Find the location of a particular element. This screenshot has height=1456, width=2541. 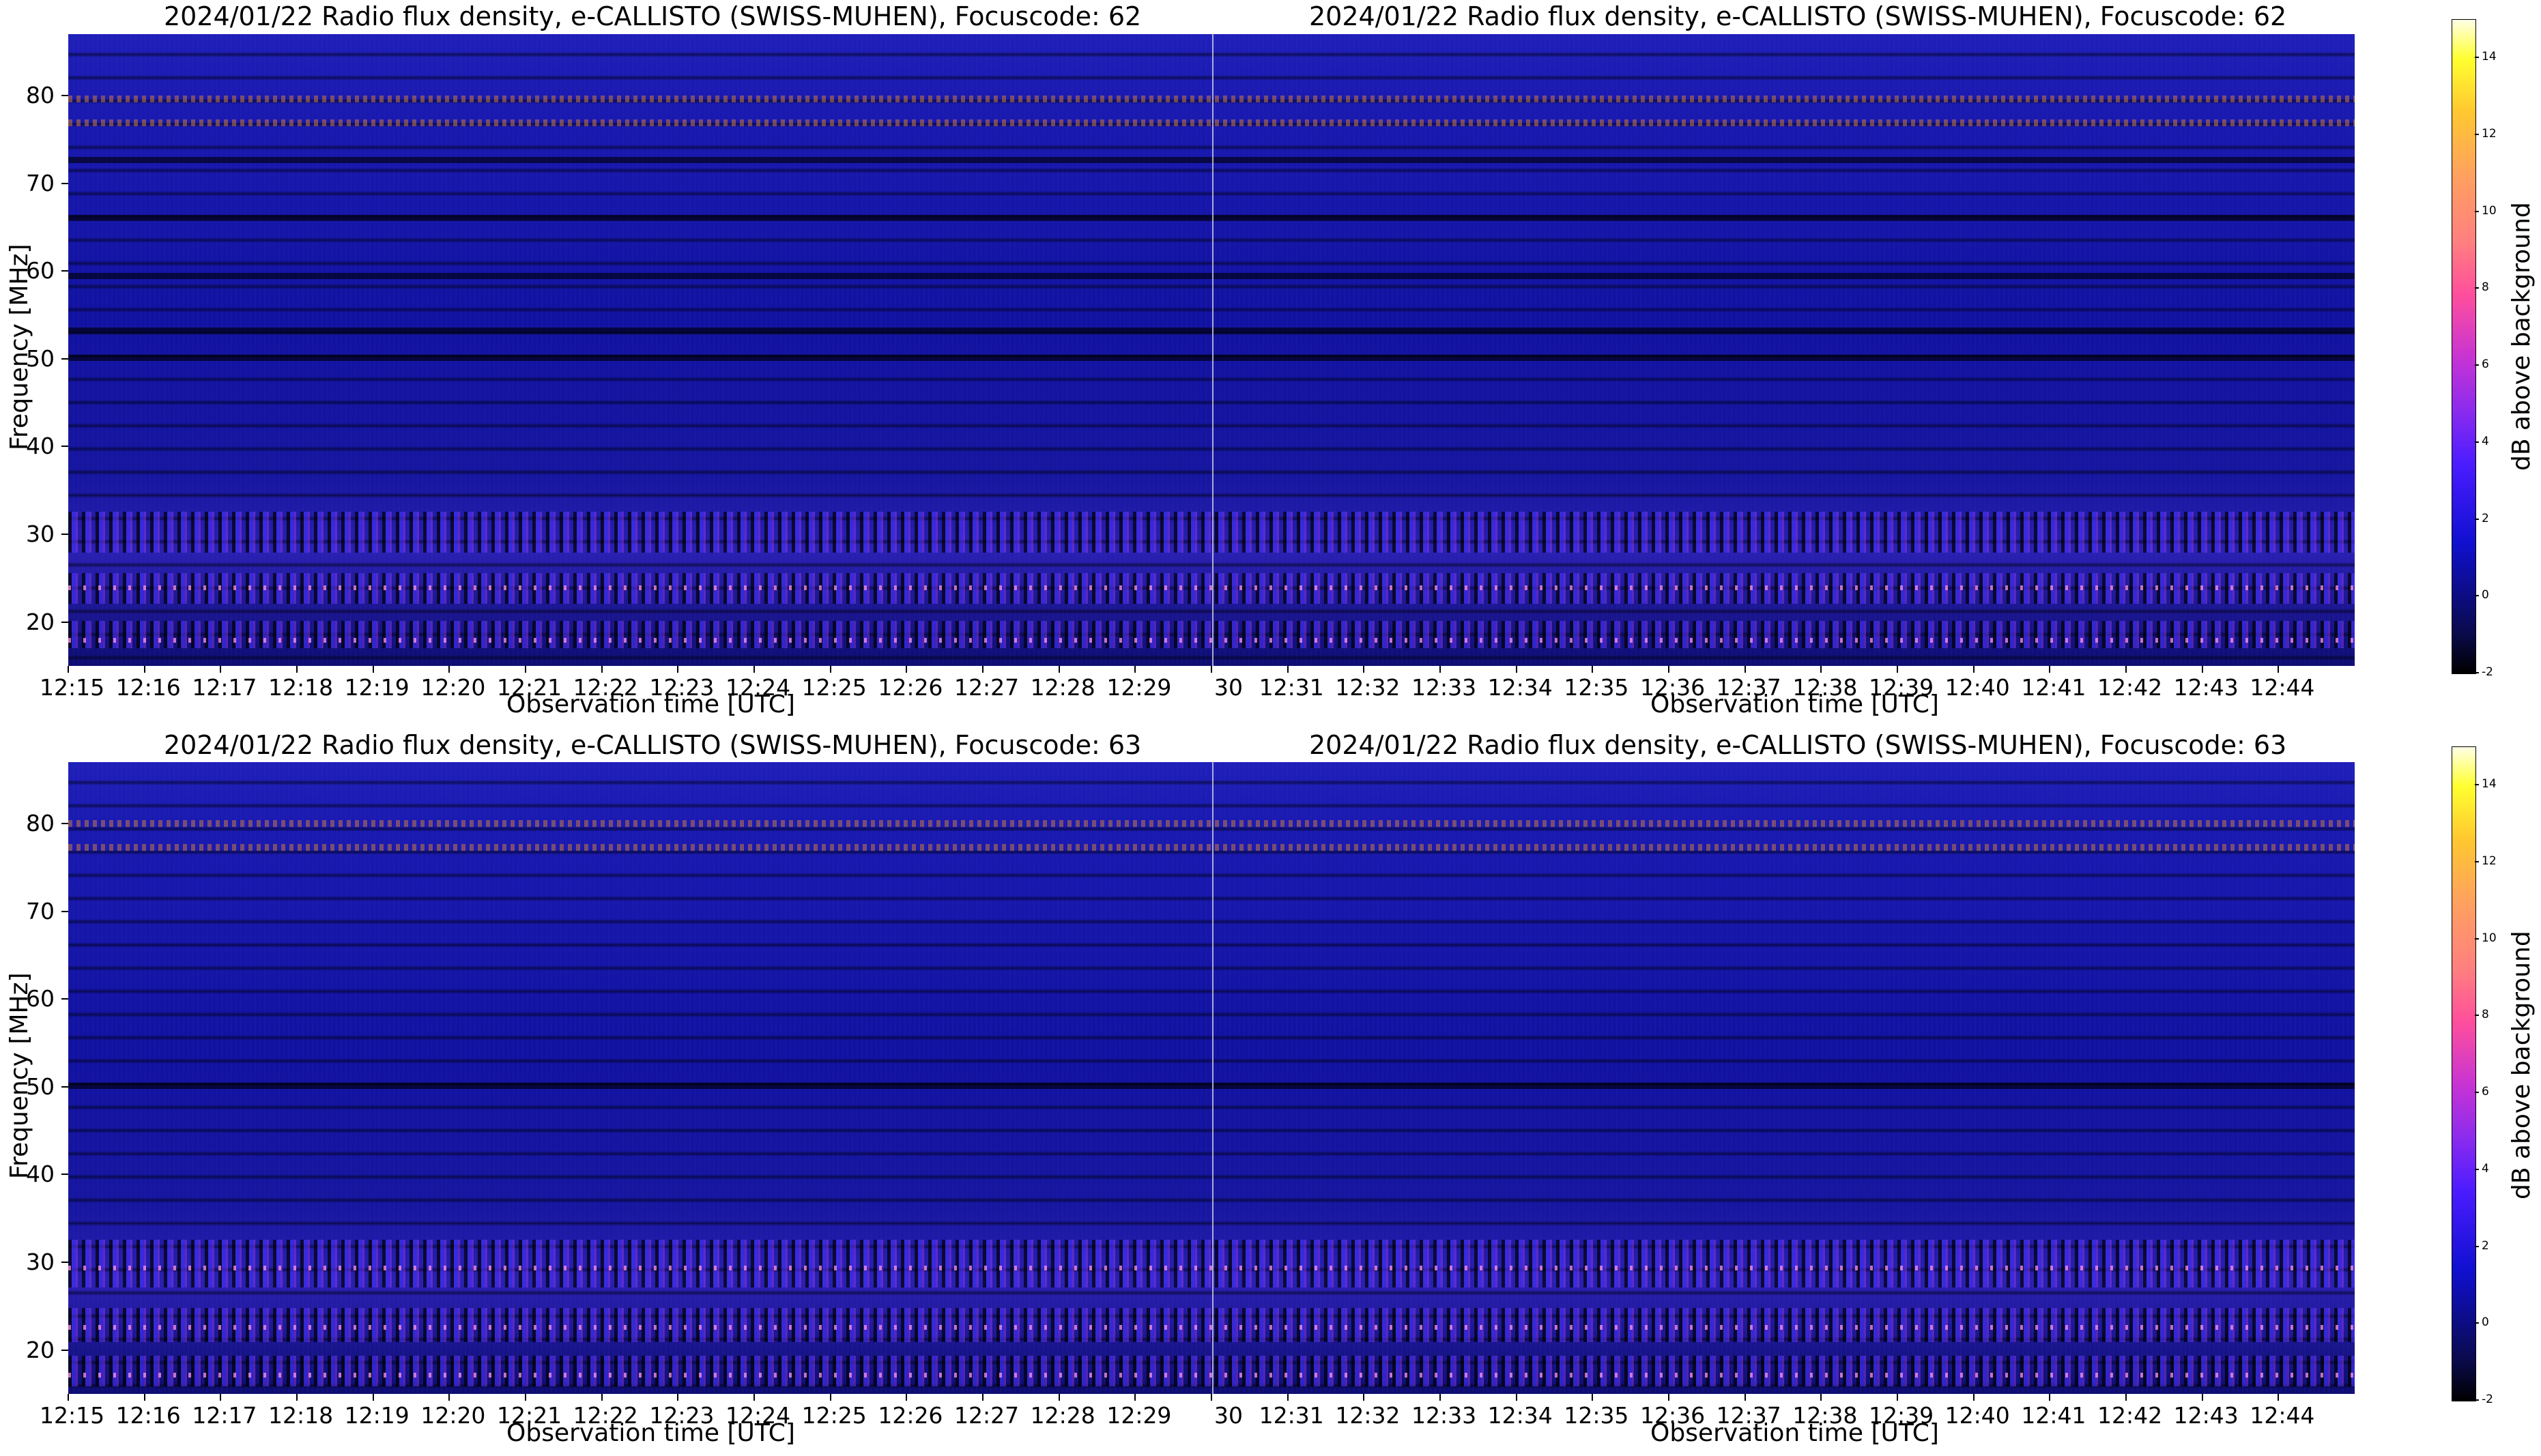

x-tick-label: 12:17 is located at coordinates (224, 687).